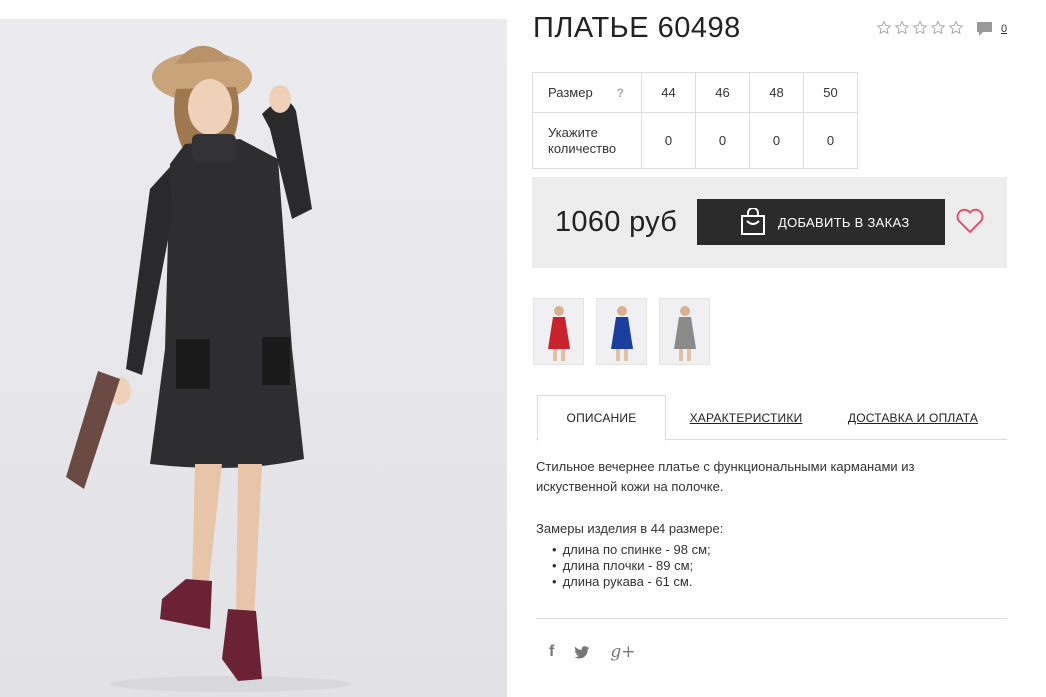  I want to click on qty-input-46: 0, so click(722, 140).